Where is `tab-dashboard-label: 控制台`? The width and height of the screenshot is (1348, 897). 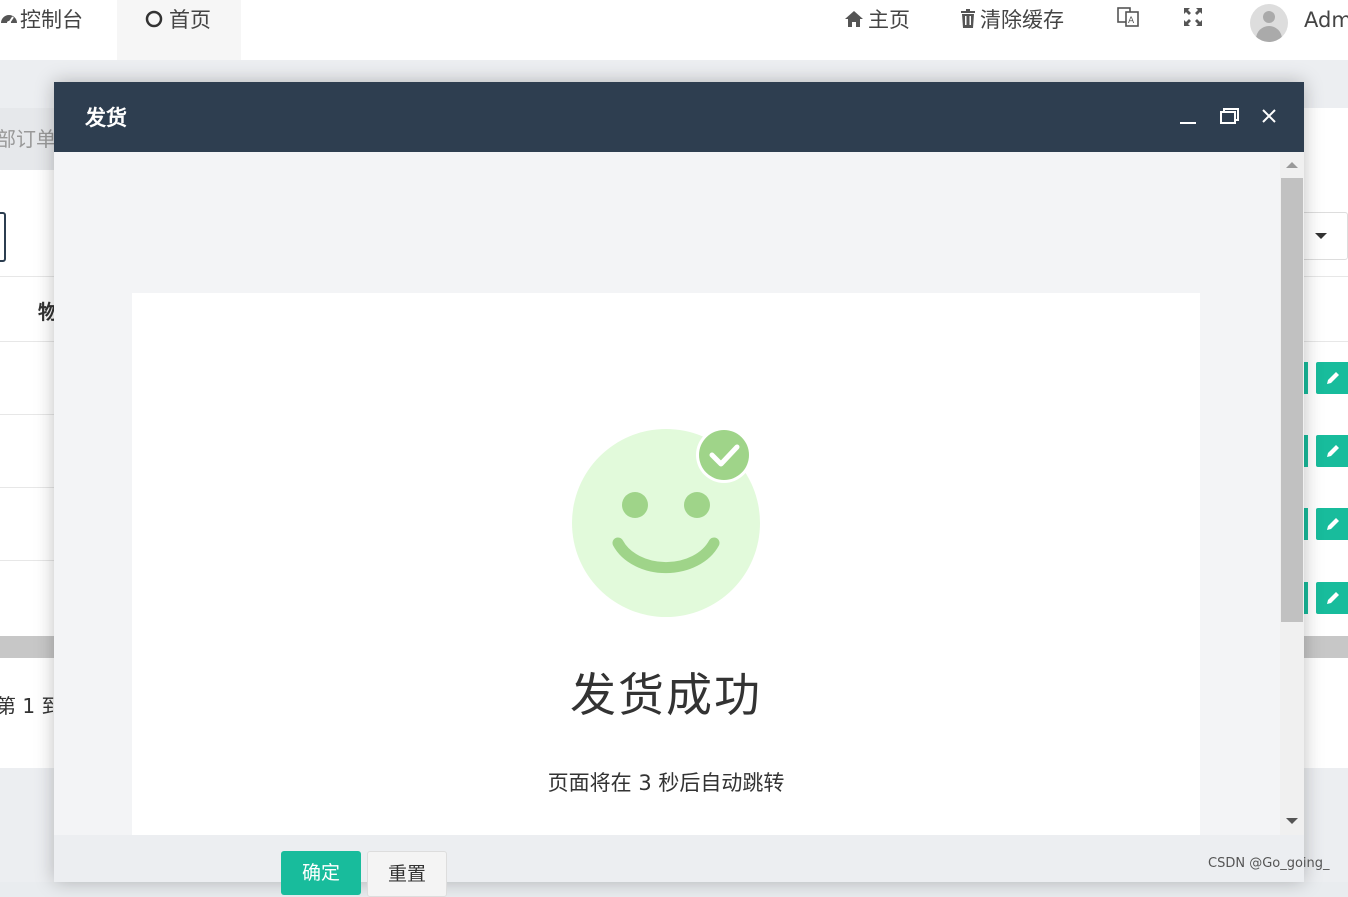
tab-dashboard-label: 控制台 is located at coordinates (51, 20).